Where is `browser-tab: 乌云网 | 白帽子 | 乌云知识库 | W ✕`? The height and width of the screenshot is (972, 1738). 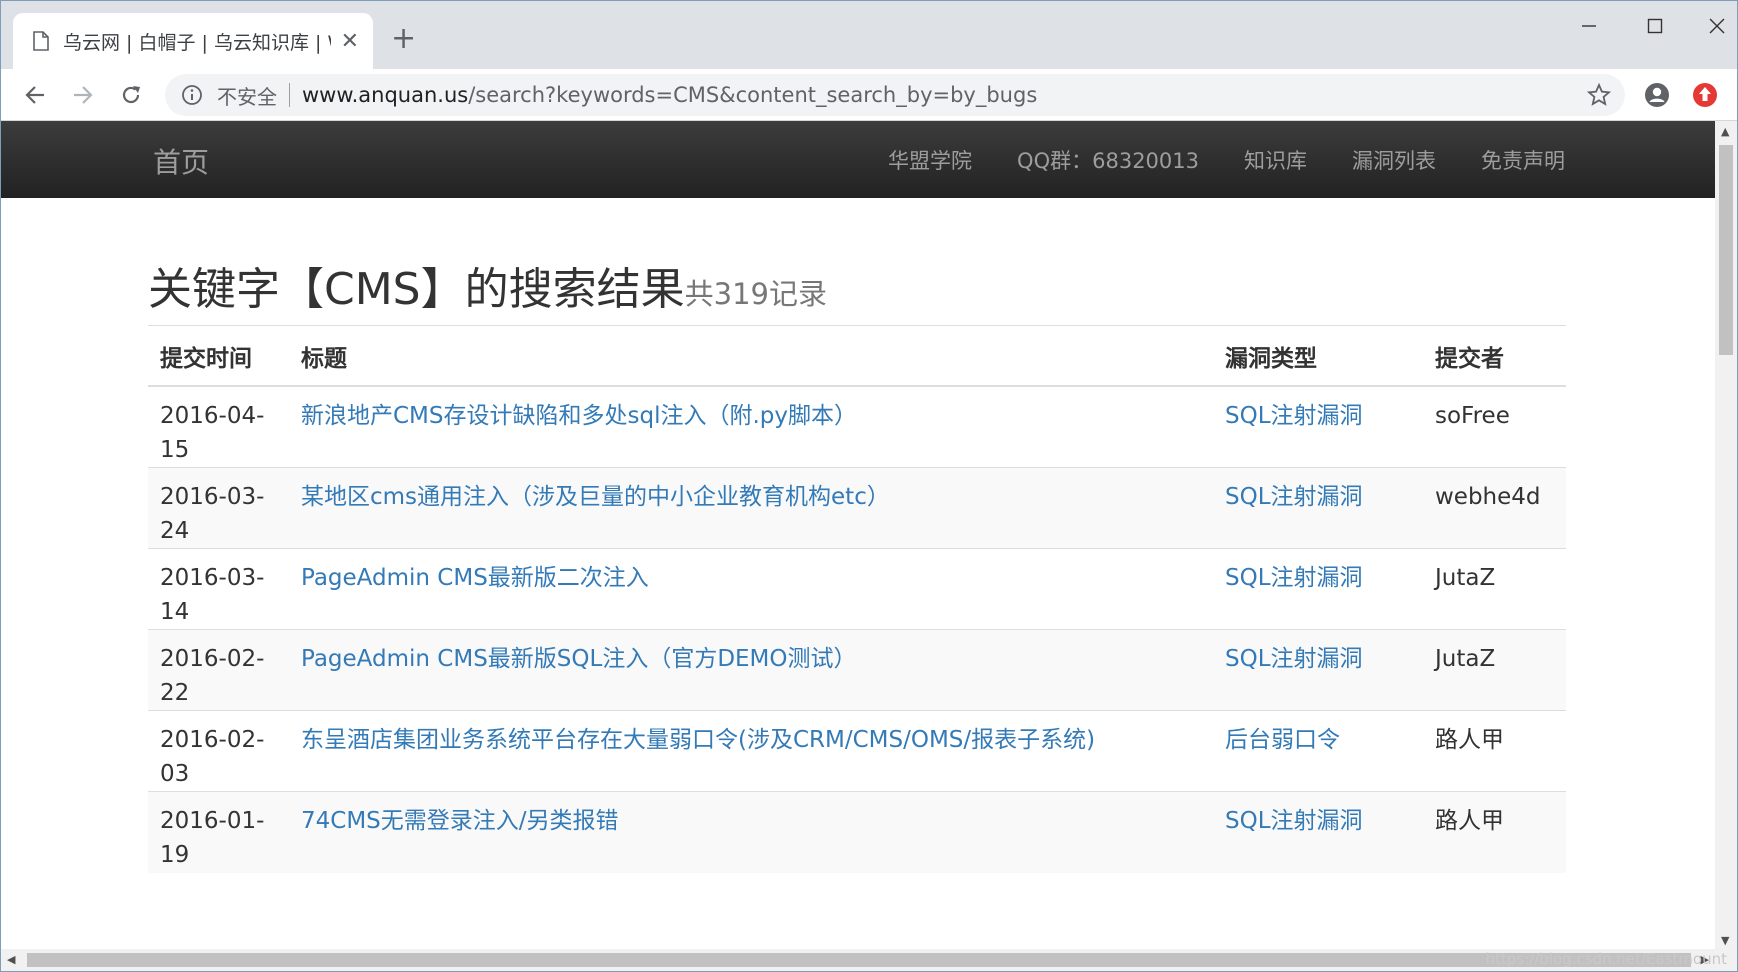
browser-tab: 乌云网 | 白帽子 | 乌云知识库 | W ✕ is located at coordinates (193, 41).